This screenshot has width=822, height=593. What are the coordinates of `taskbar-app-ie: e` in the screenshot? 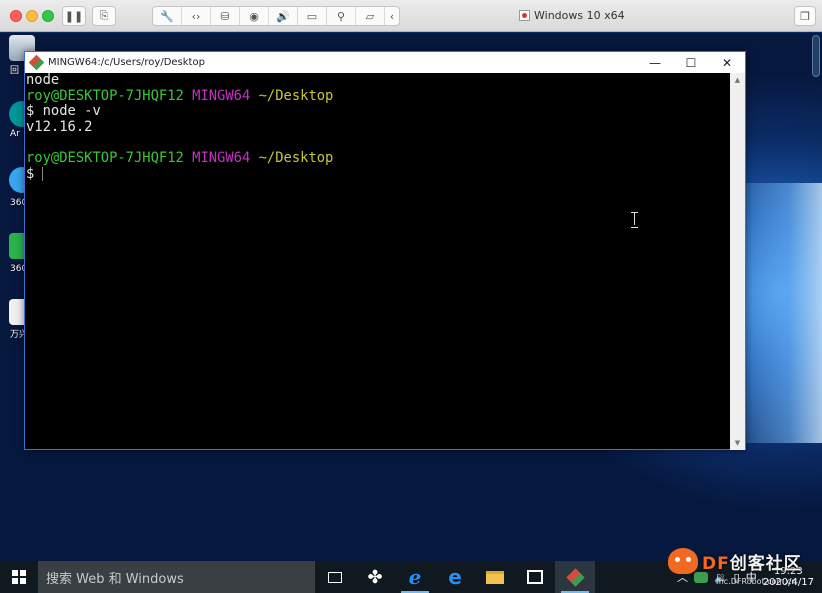 It's located at (415, 577).